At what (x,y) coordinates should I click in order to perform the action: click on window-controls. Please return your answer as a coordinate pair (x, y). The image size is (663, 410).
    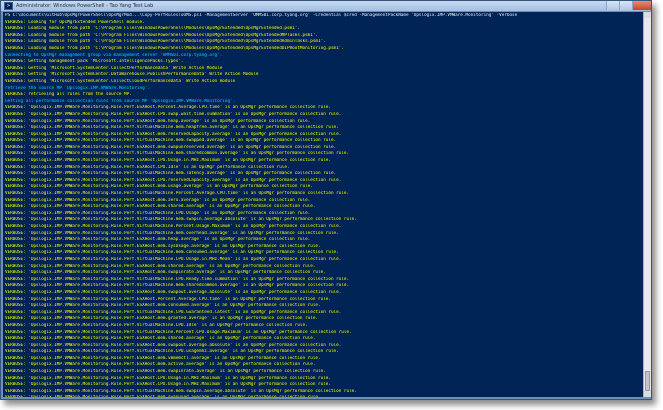
    Looking at the image, I should click on (628, 6).